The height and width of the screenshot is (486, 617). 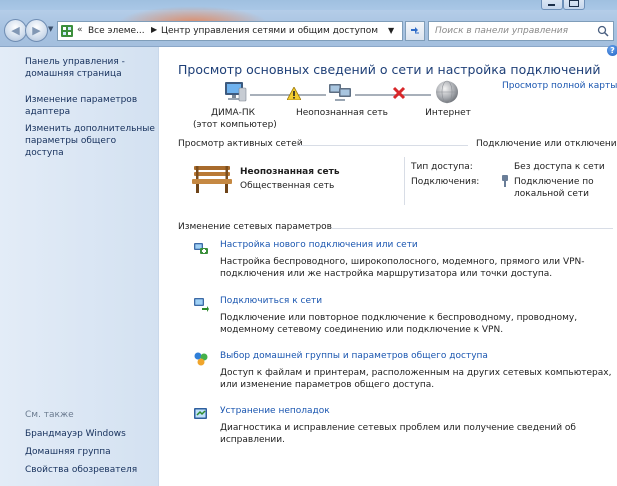 What do you see at coordinates (80, 30) in the screenshot?
I see `breadcrumb-overflow-icon: «` at bounding box center [80, 30].